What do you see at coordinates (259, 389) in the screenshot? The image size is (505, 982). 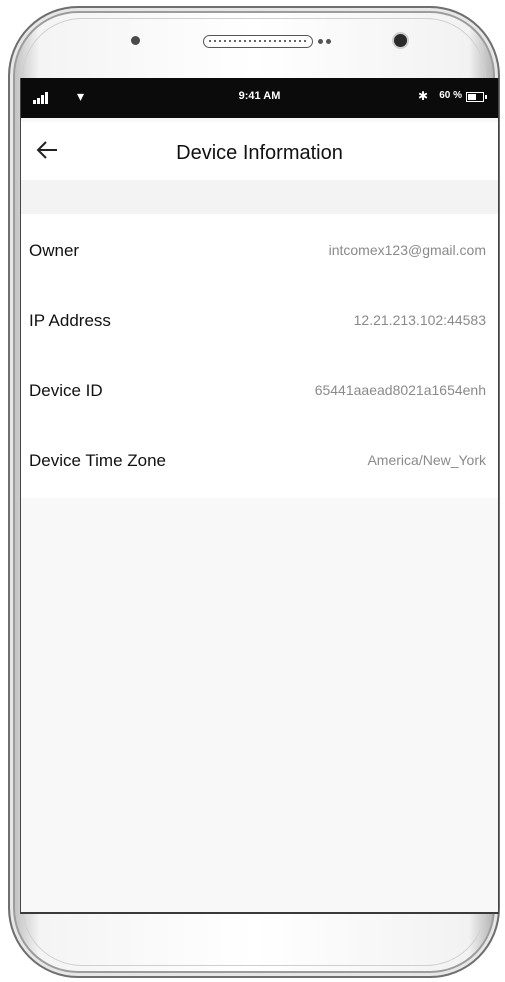 I see `info-row-device-id: Device ID 65441aaead8021a1654enh` at bounding box center [259, 389].